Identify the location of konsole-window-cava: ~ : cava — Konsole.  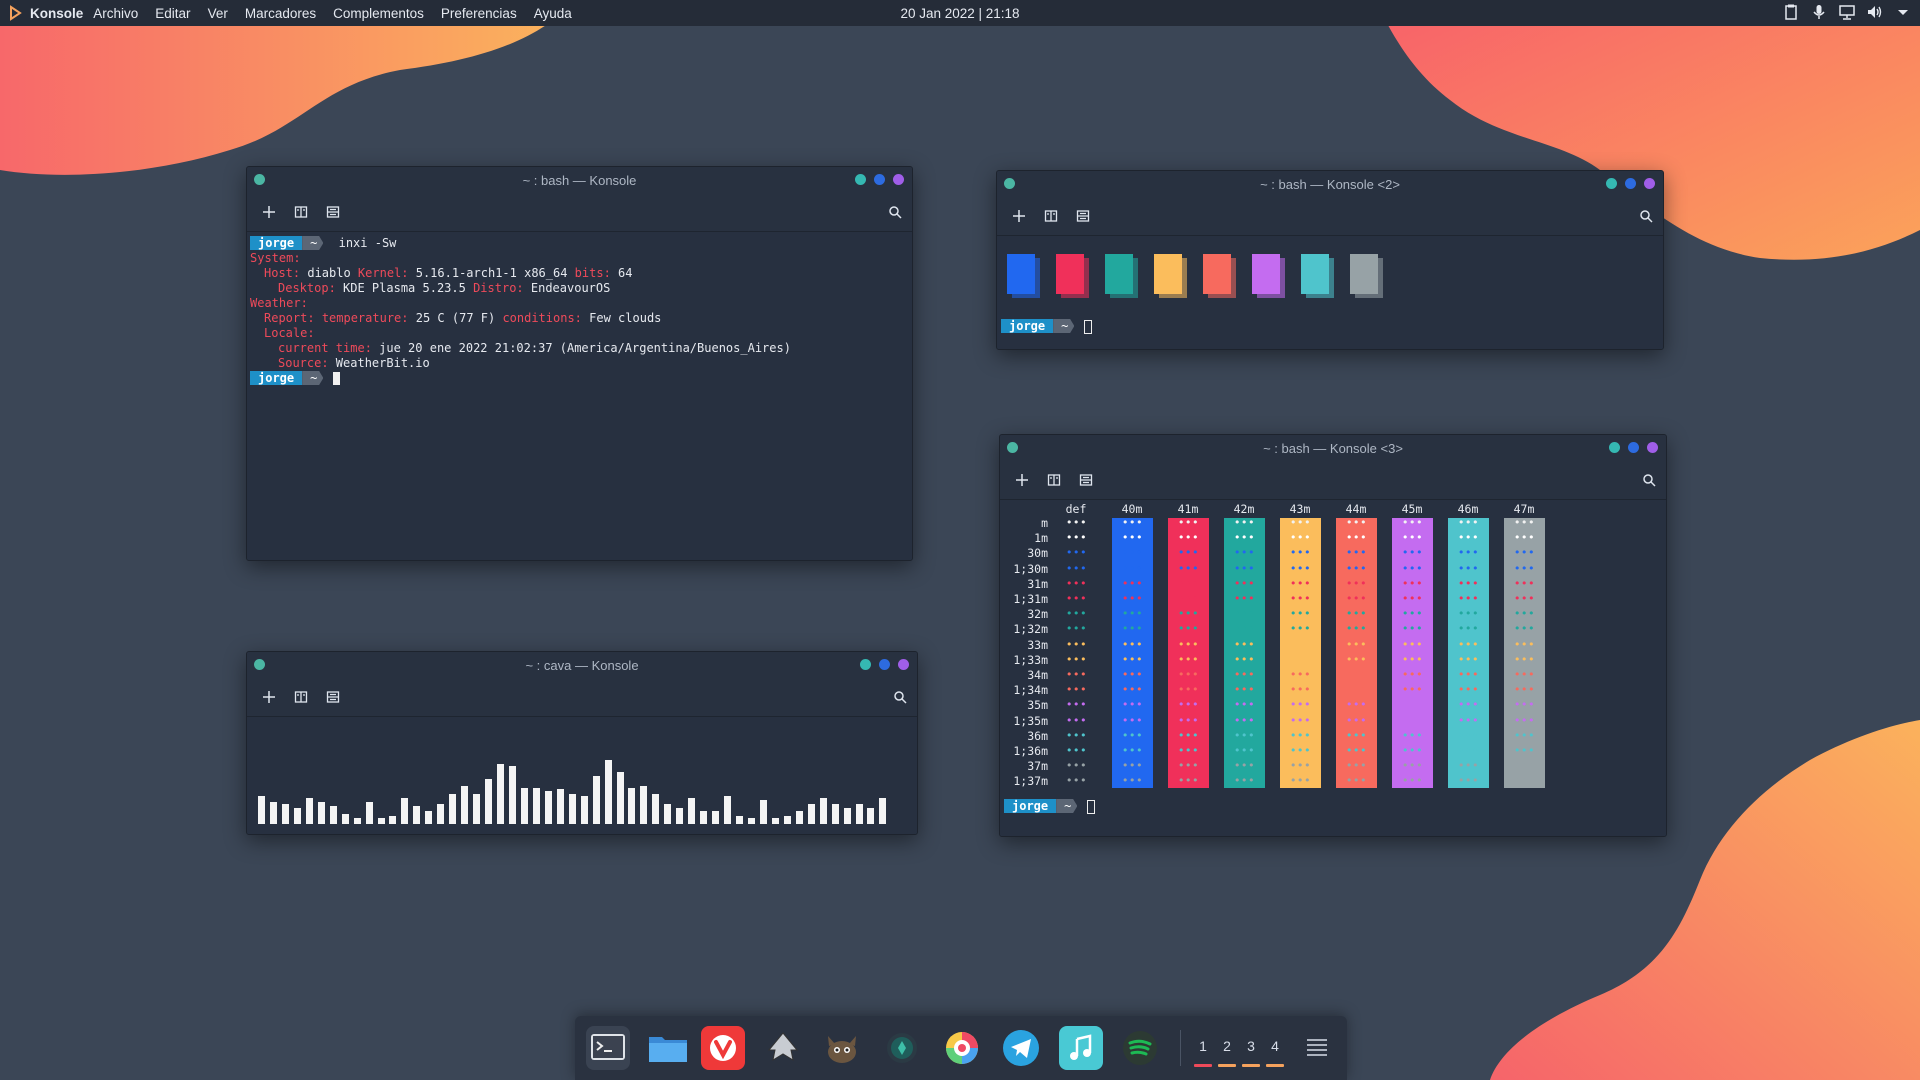
(582, 743).